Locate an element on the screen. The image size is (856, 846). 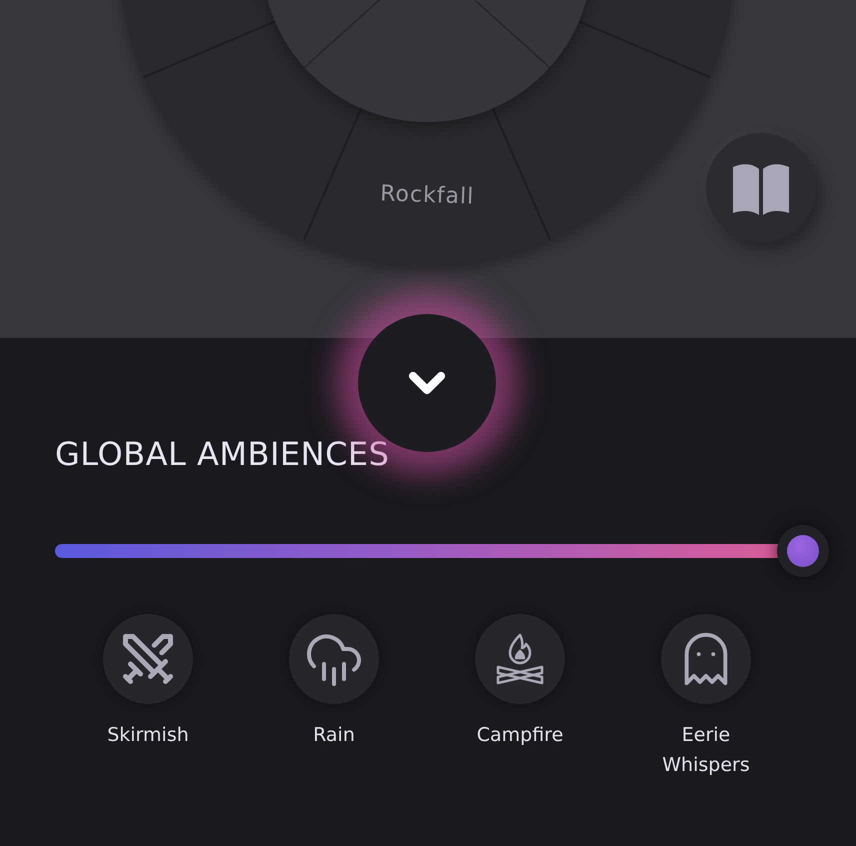
ambience-label: Rain is located at coordinates (334, 735).